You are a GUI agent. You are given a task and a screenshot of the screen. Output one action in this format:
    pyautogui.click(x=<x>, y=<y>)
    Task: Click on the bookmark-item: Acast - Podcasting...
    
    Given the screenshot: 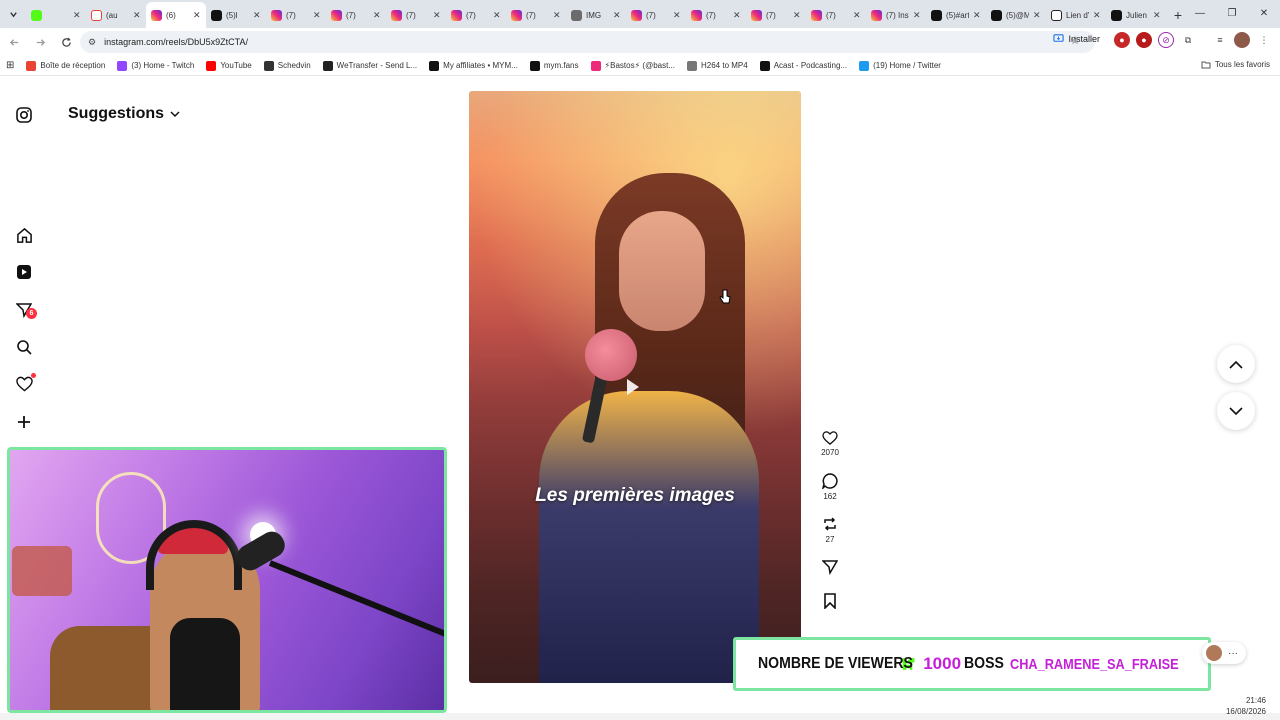 What is the action you would take?
    pyautogui.click(x=803, y=65)
    